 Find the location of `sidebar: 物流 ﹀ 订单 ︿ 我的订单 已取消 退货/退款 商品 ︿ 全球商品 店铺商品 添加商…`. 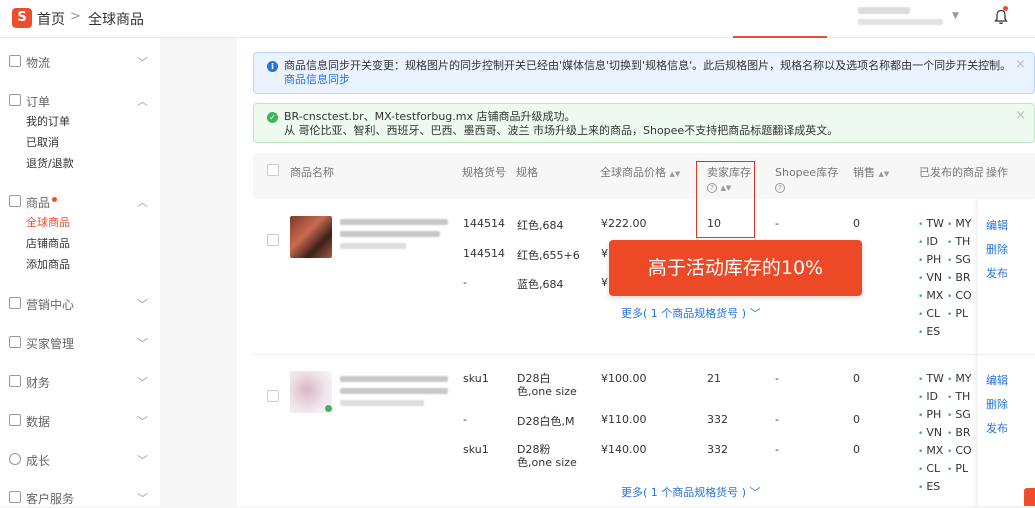

sidebar: 物流 ﹀ 订单 ︿ 我的订单 已取消 退货/退款 商品 ︿ 全球商品 店铺商品 添加商… is located at coordinates (80, 272).